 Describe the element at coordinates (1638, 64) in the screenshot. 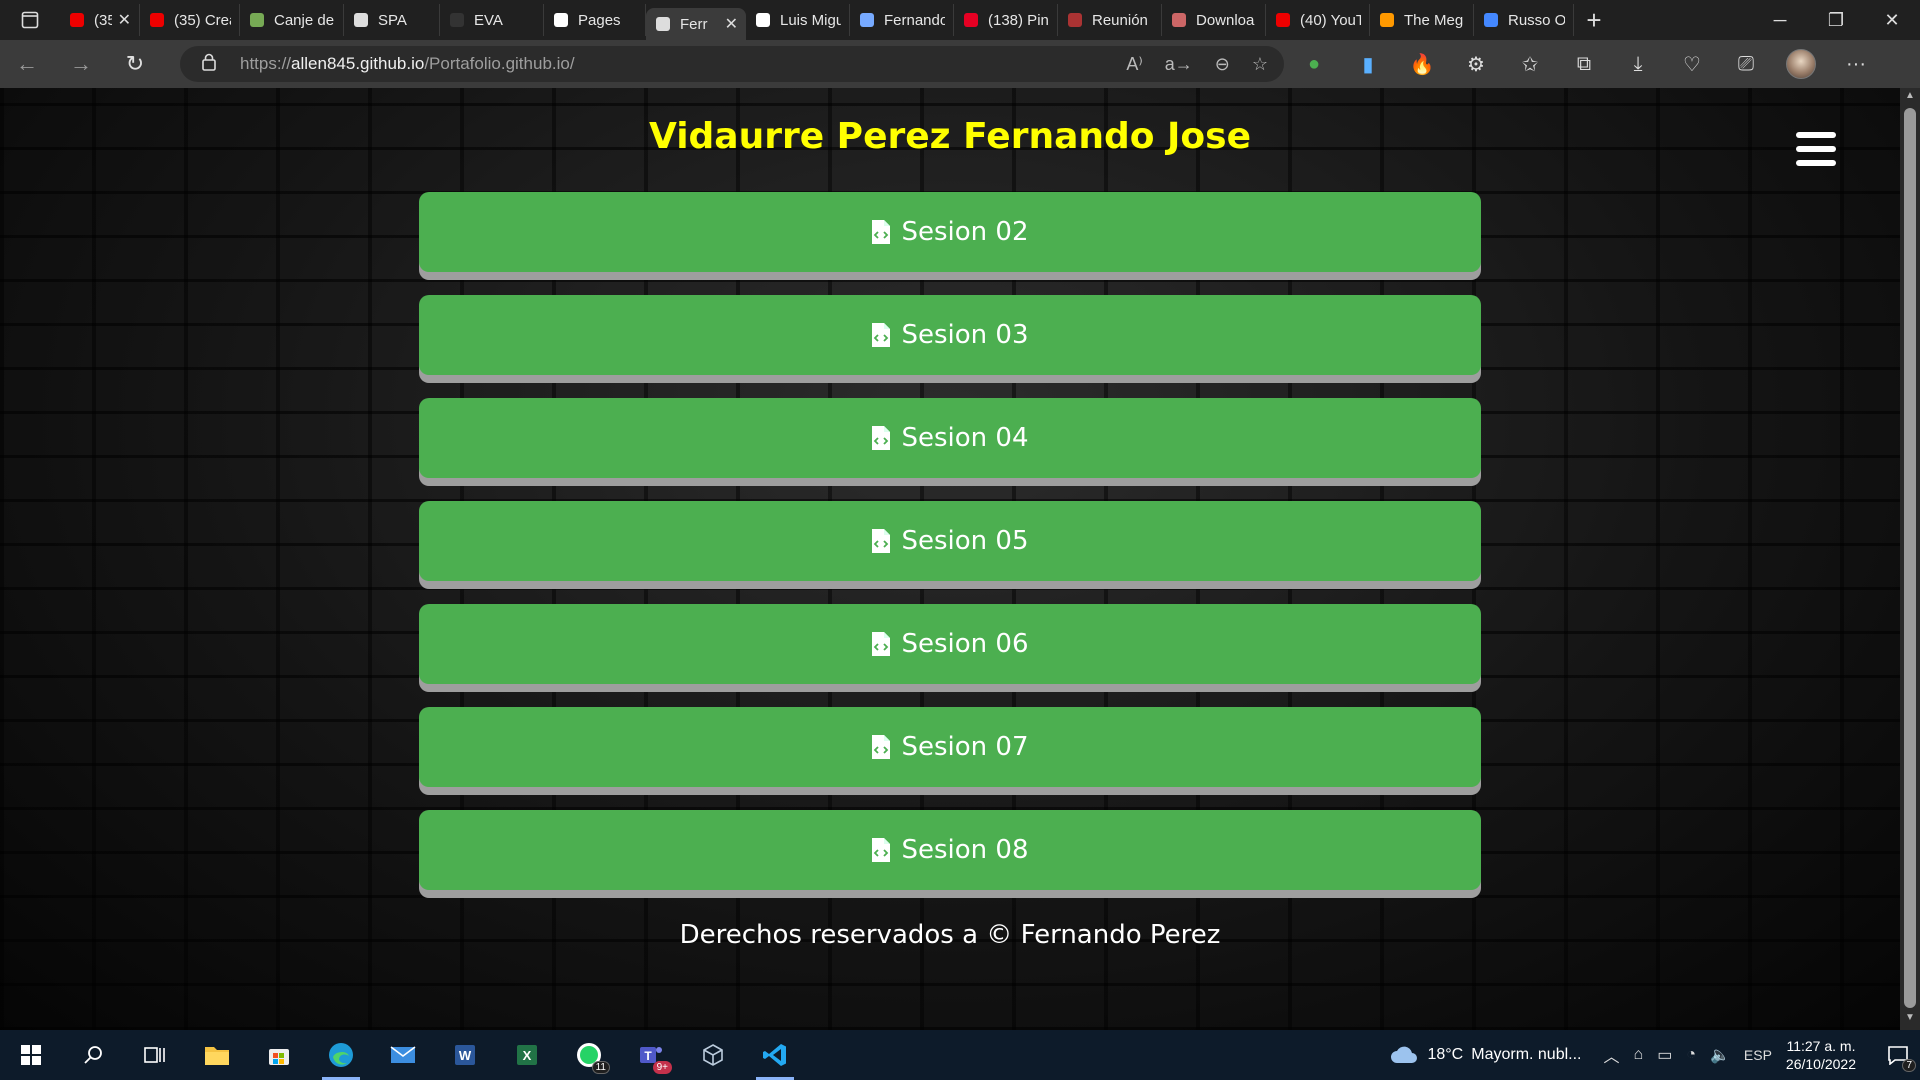

I see `downloads-icon: ⤓` at that location.